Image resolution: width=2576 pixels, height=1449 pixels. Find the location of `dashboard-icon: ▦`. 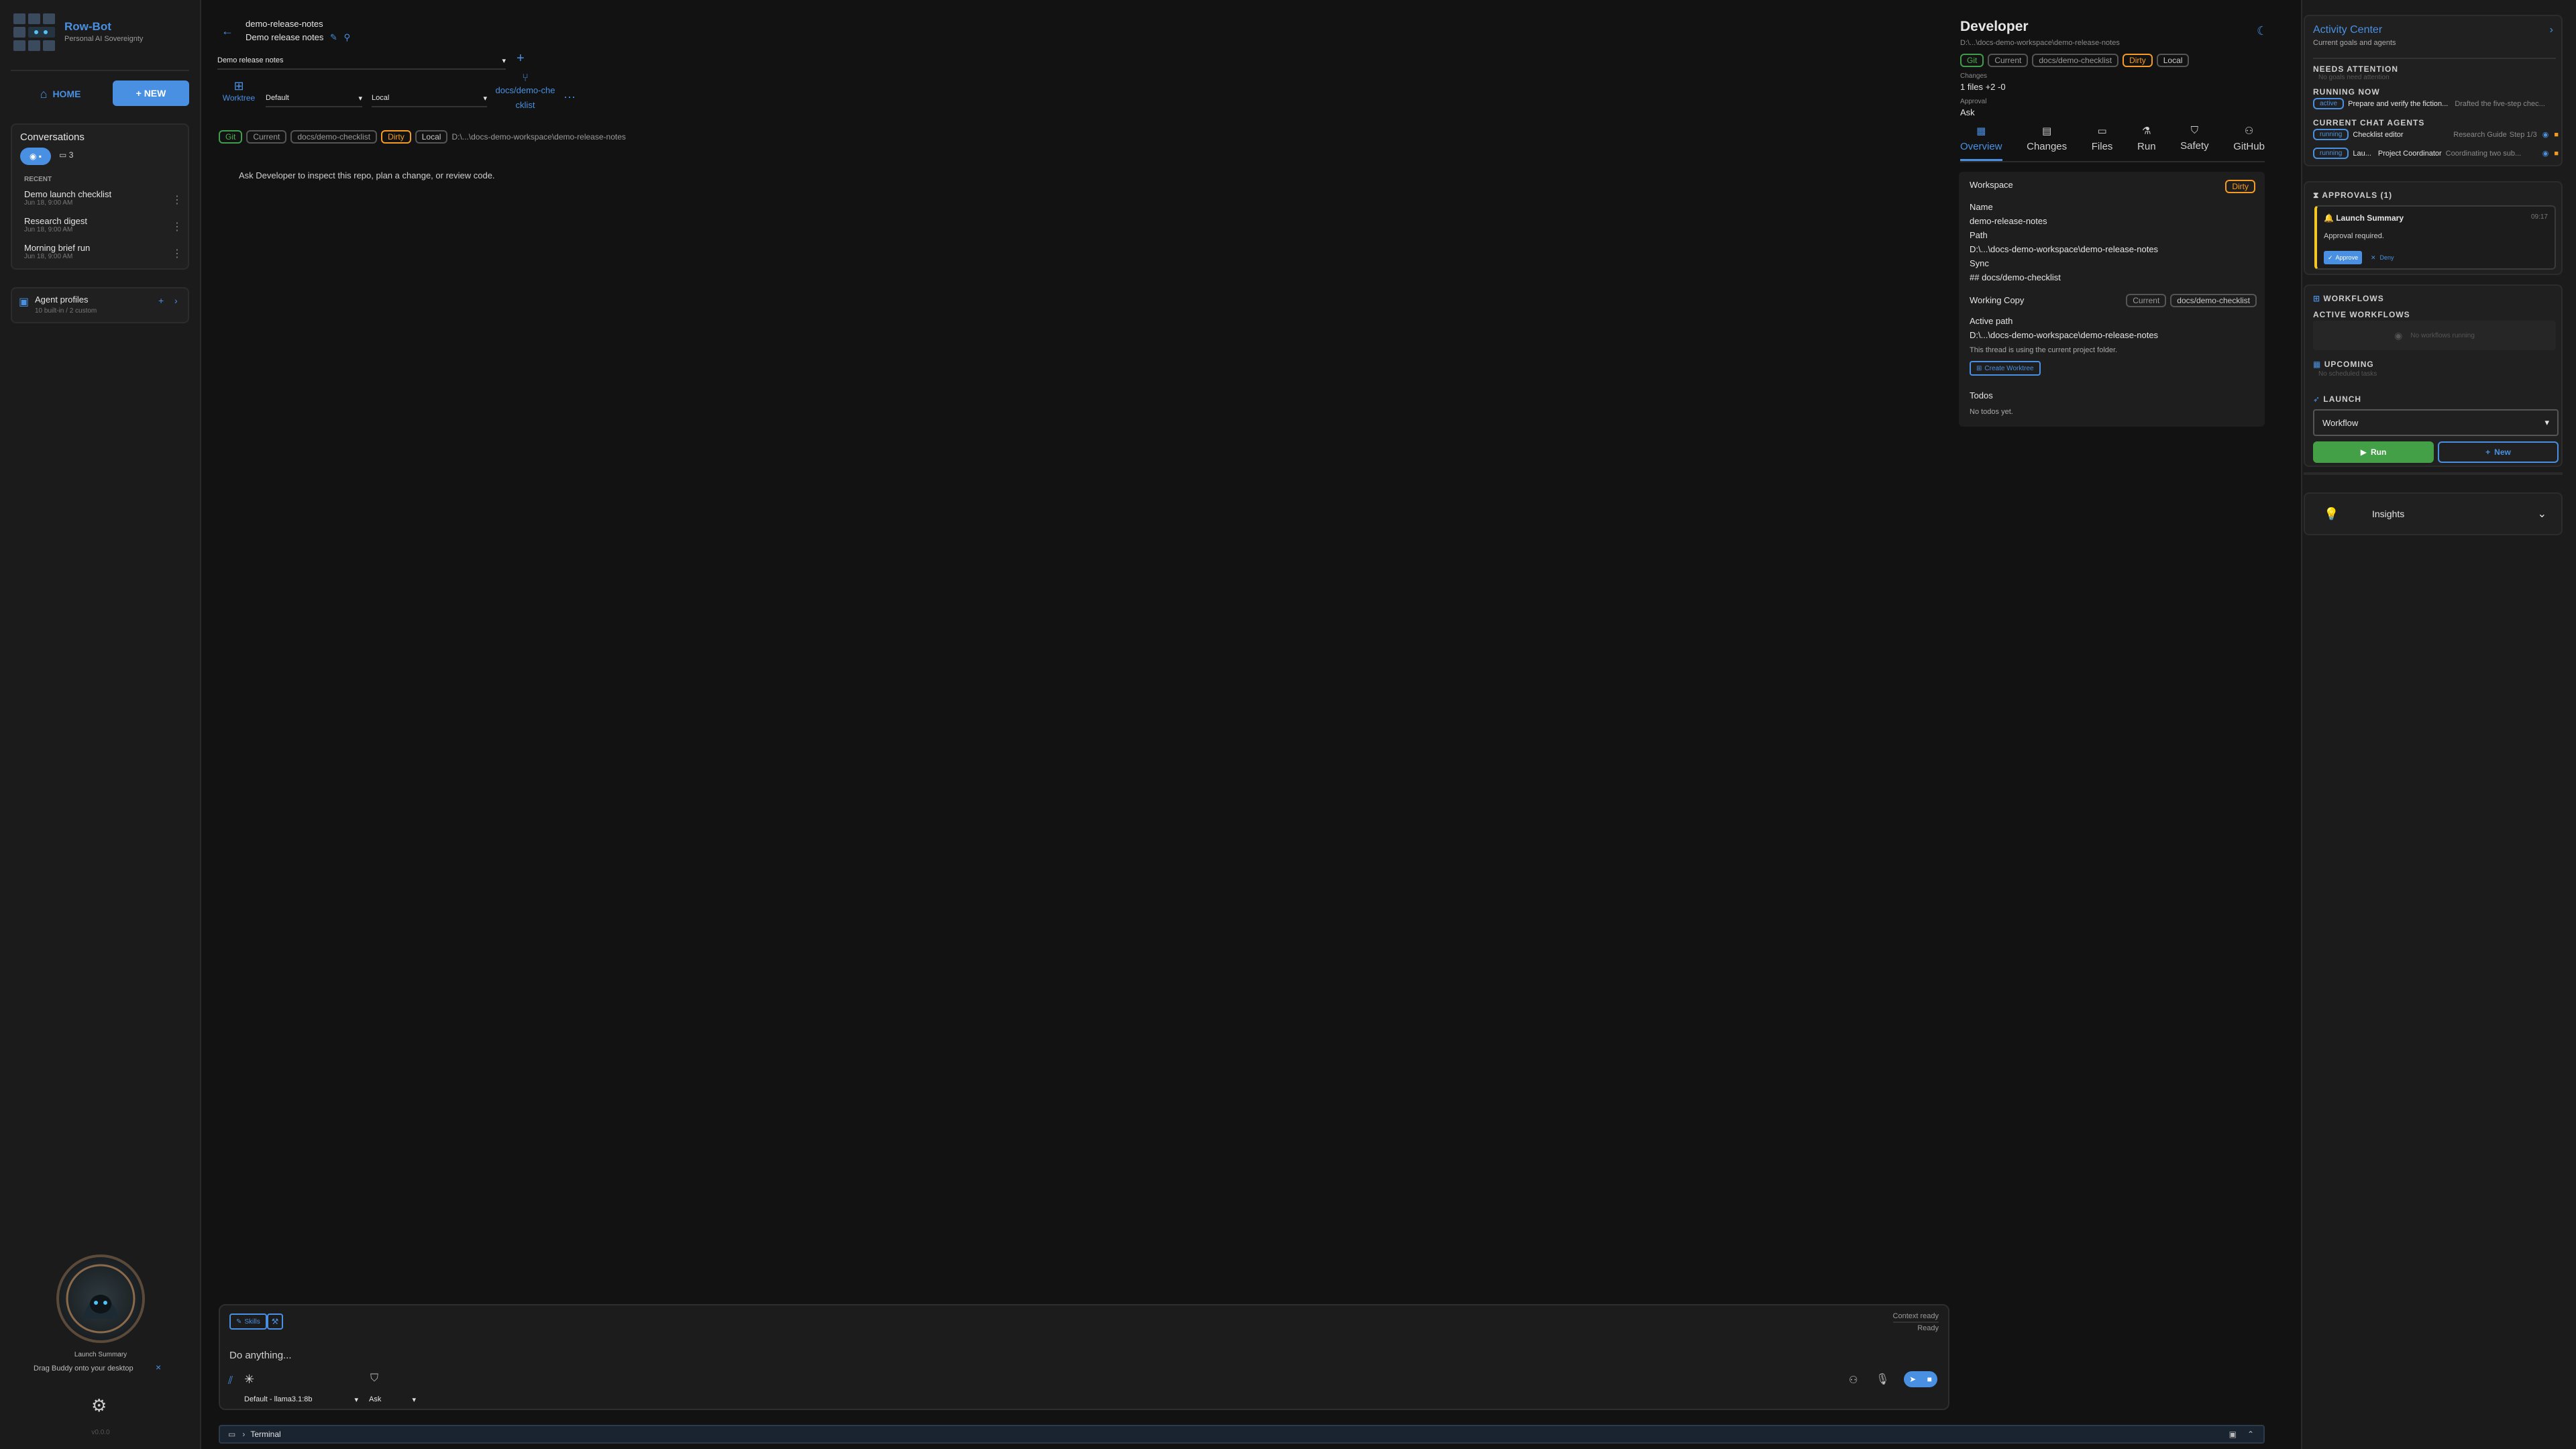

dashboard-icon: ▦ is located at coordinates (1981, 131).